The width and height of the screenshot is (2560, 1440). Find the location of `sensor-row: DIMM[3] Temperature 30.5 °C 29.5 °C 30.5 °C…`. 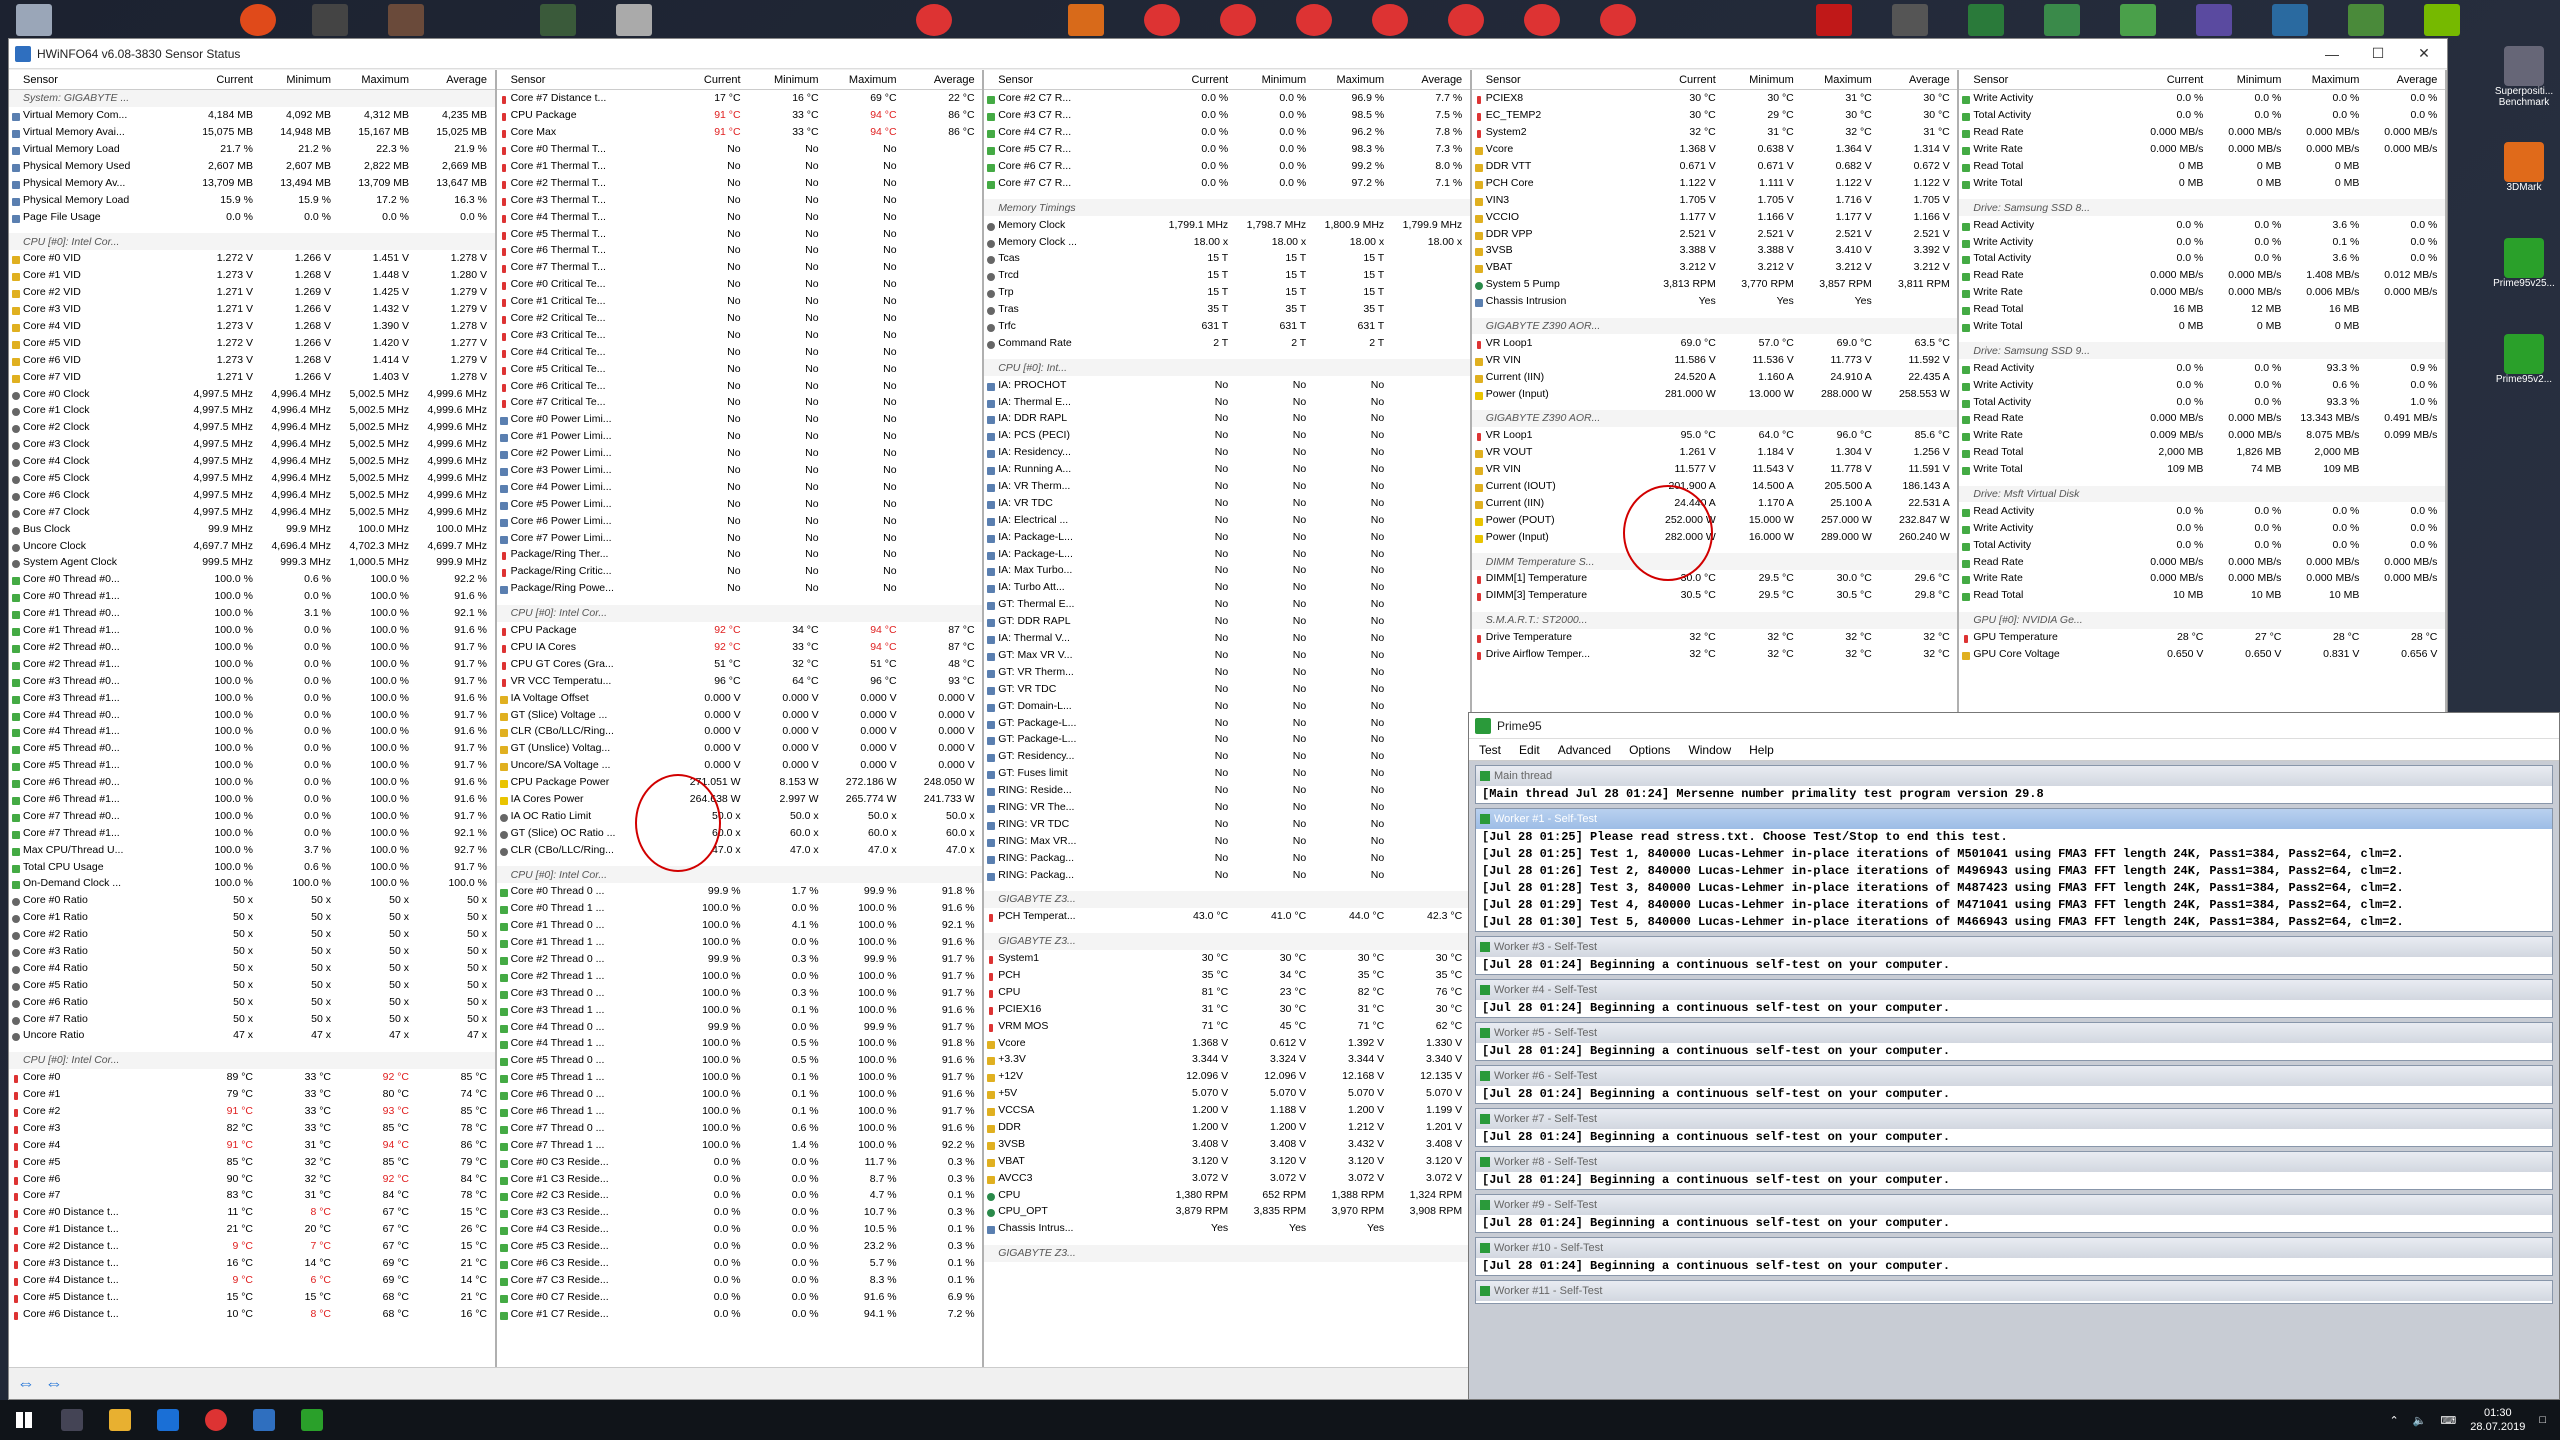

sensor-row: DIMM[3] Temperature 30.5 °C 29.5 °C 30.5 °C… is located at coordinates (1715, 595).